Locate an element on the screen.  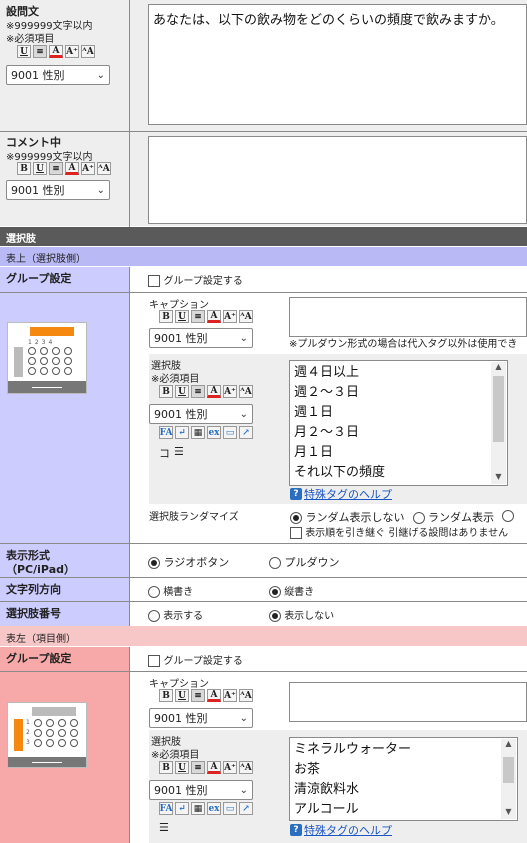
left-caption-textarea is located at coordinates (408, 702).